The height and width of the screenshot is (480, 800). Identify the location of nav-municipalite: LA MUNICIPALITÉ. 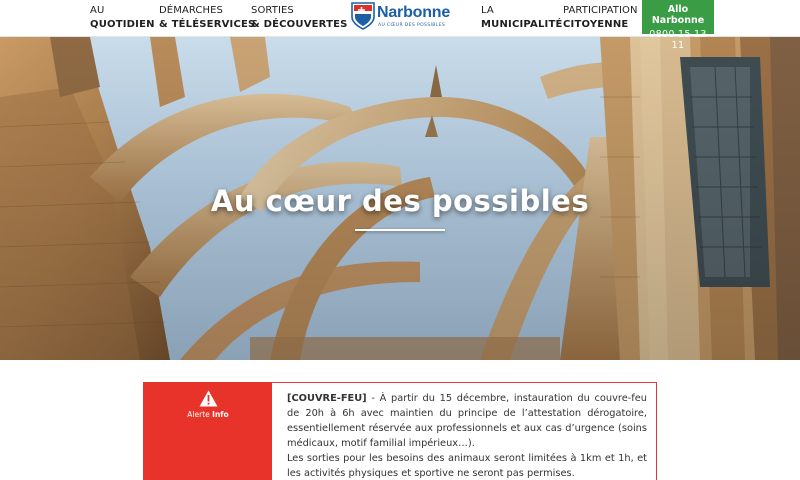
(522, 18).